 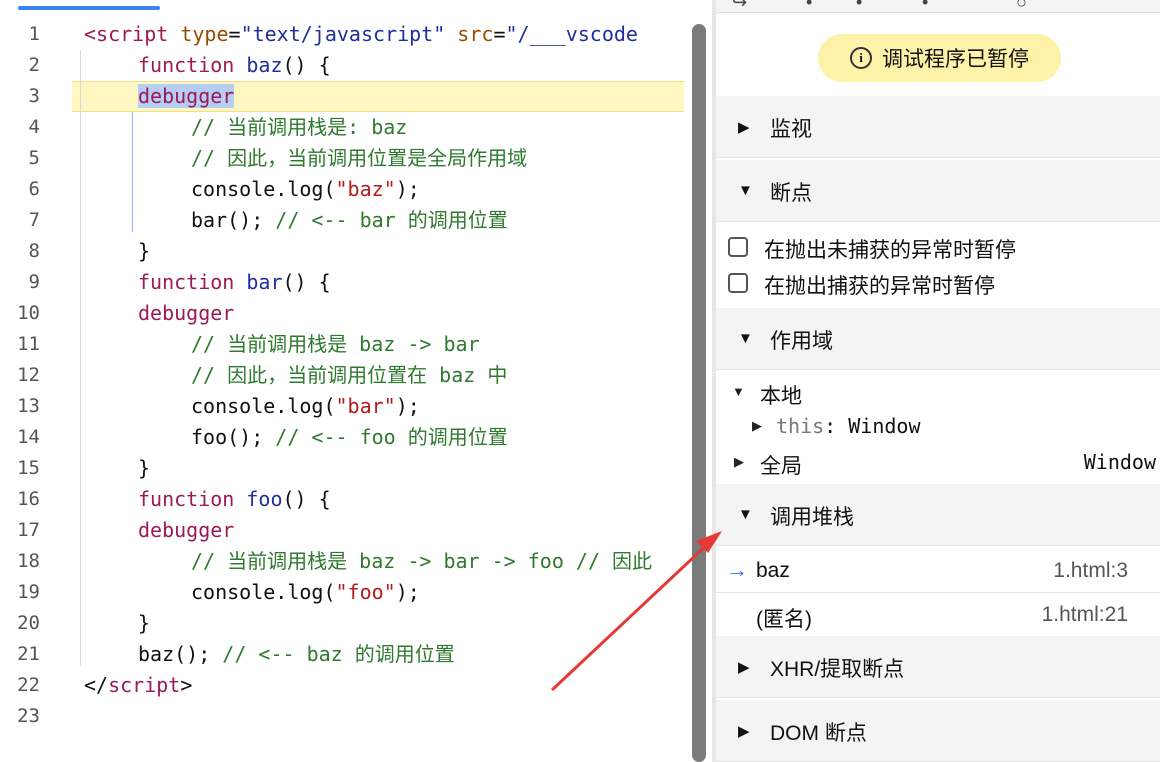 I want to click on line-number: 20, so click(x=28, y=623).